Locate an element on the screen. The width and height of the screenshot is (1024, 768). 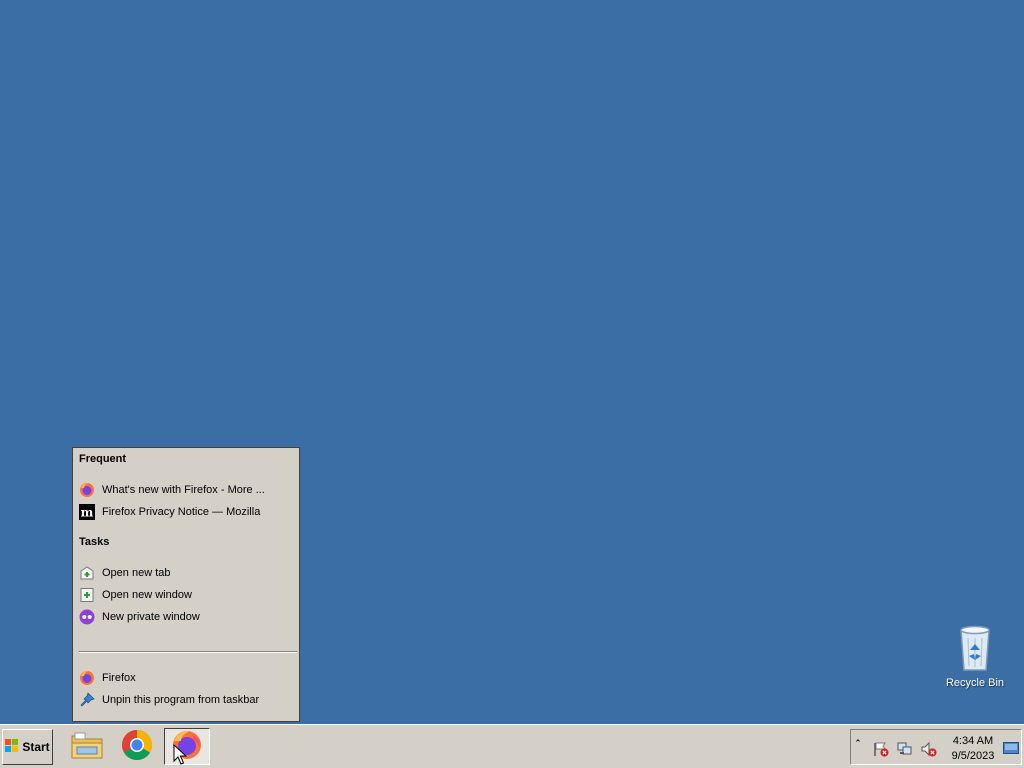
volume-muted-icon is located at coordinates (929, 749).